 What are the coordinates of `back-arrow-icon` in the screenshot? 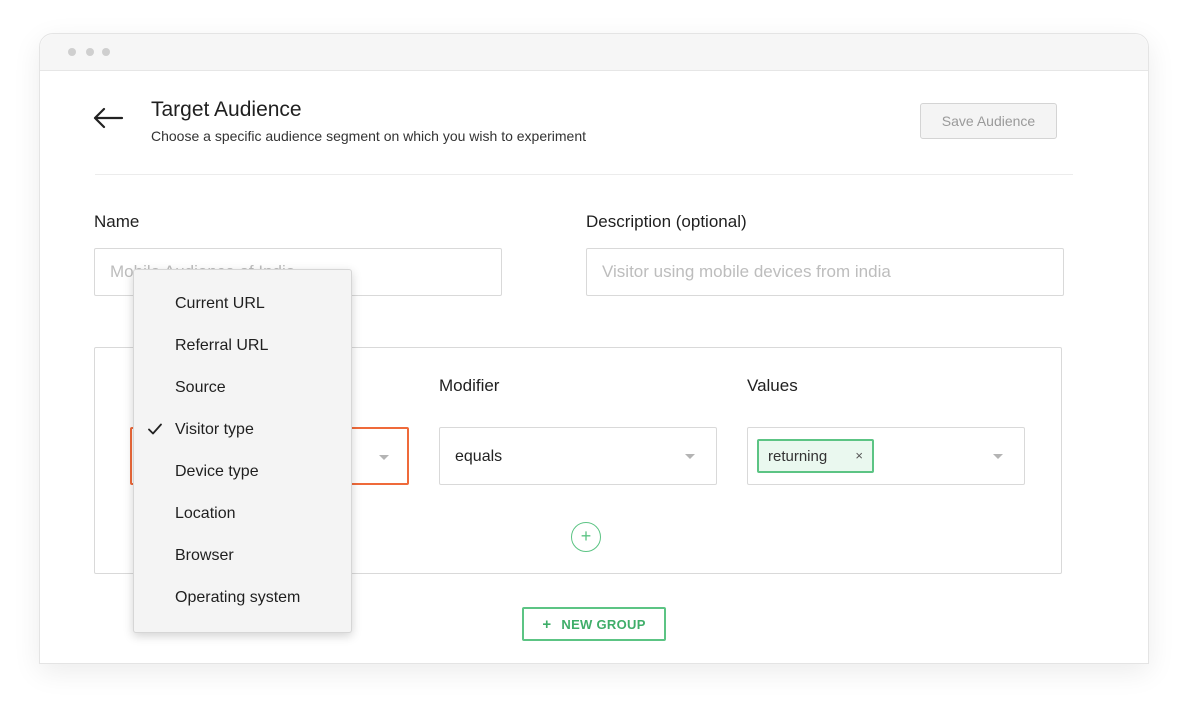 It's located at (108, 118).